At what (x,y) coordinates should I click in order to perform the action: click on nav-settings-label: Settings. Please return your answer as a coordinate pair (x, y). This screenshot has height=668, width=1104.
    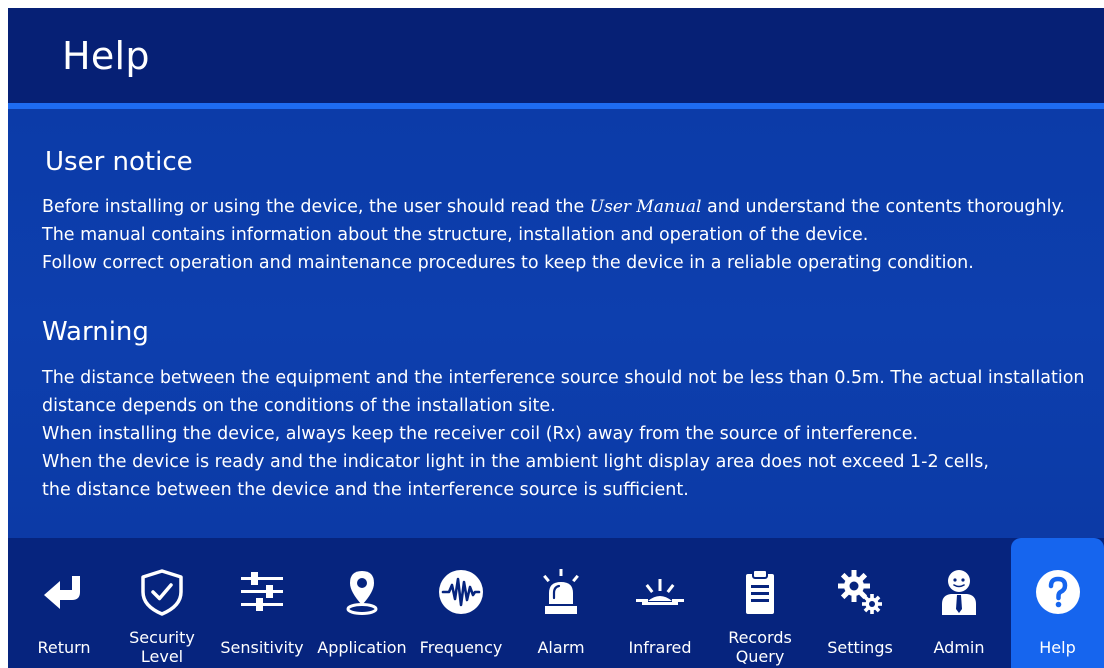
    Looking at the image, I should click on (860, 647).